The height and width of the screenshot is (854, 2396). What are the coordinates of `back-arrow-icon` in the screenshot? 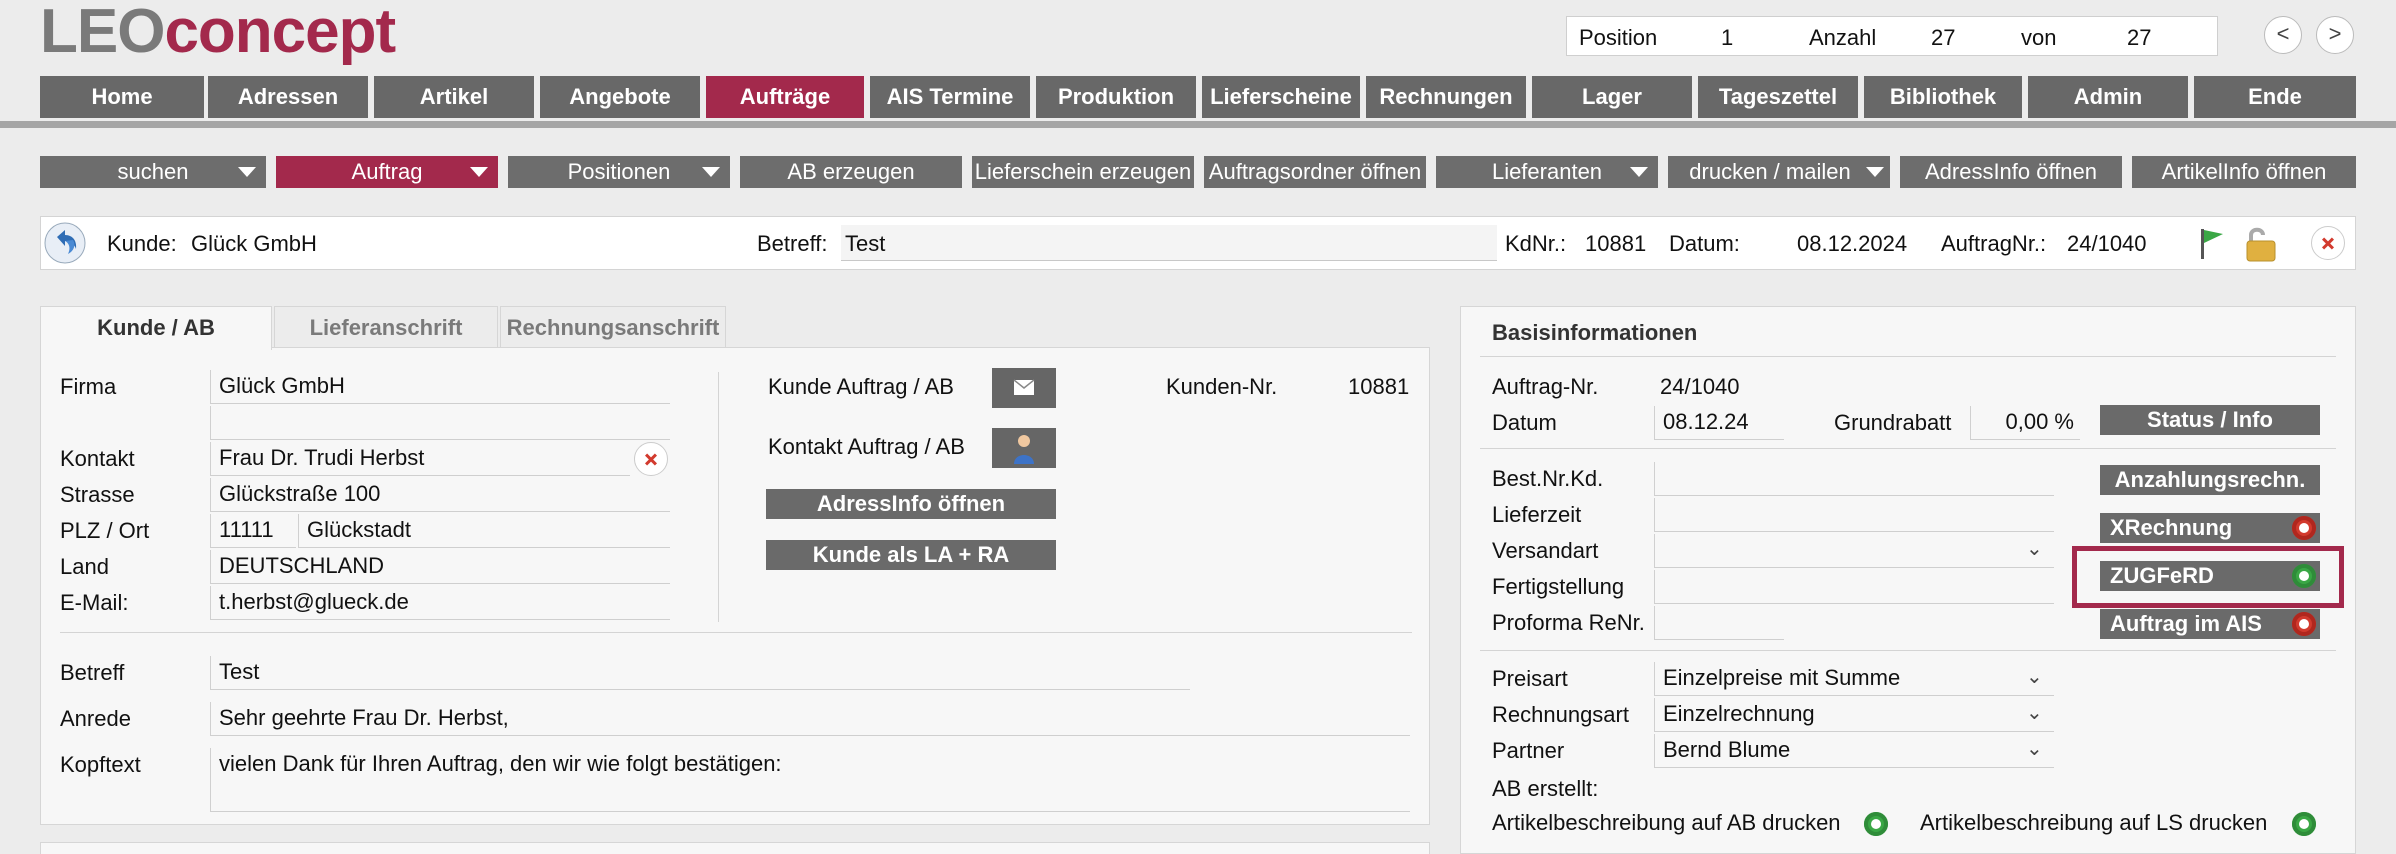 It's located at (65, 243).